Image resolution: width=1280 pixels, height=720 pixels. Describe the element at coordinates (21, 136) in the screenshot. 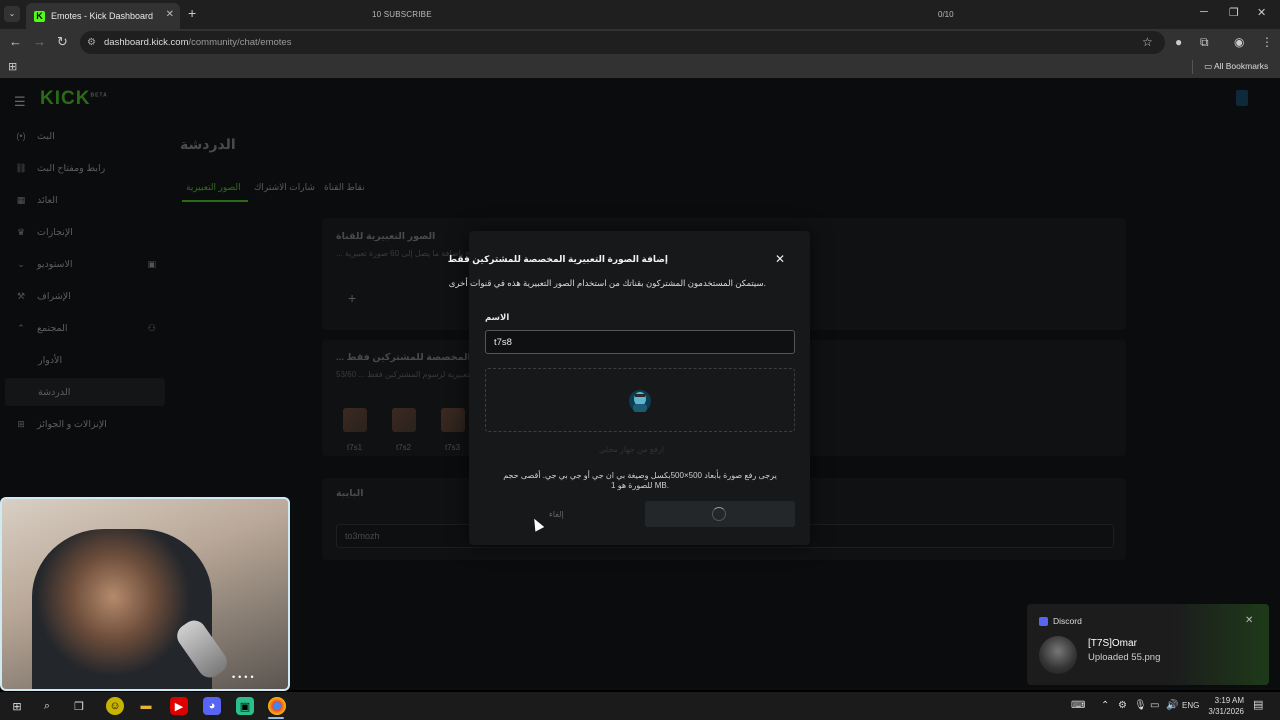

I see `broadcast-icon: (•)` at that location.